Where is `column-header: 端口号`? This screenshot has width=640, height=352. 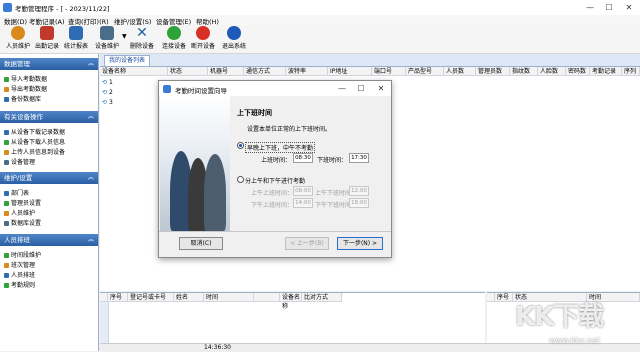
column-header: 端口号 is located at coordinates (389, 71).